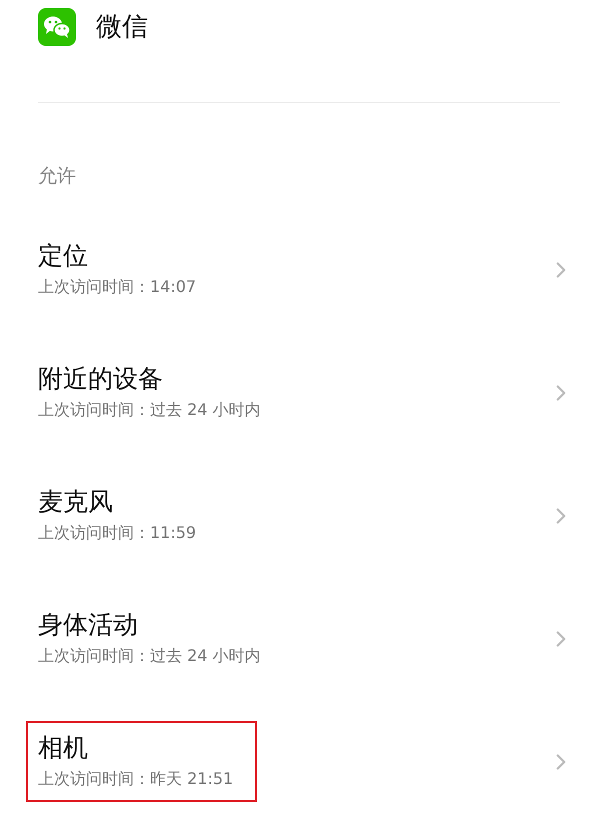 This screenshot has width=600, height=823. I want to click on section-label: 允许, so click(57, 176).